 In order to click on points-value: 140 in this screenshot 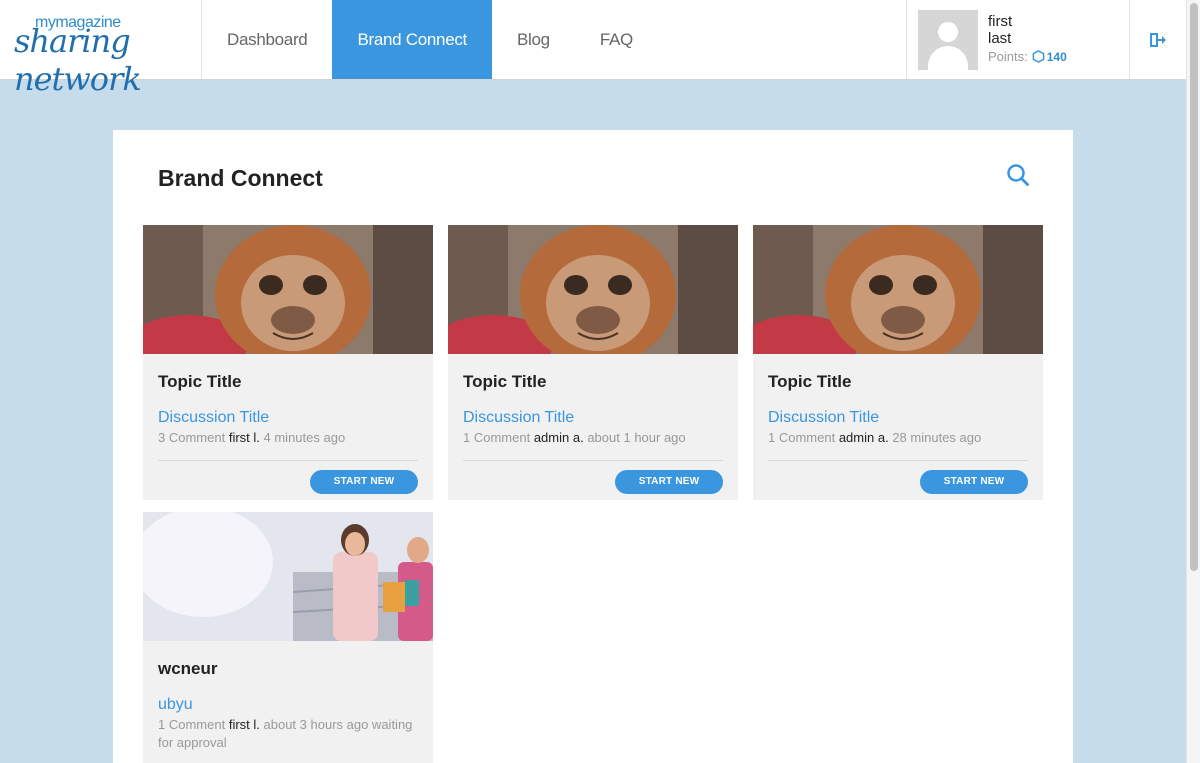, I will do `click(1056, 56)`.